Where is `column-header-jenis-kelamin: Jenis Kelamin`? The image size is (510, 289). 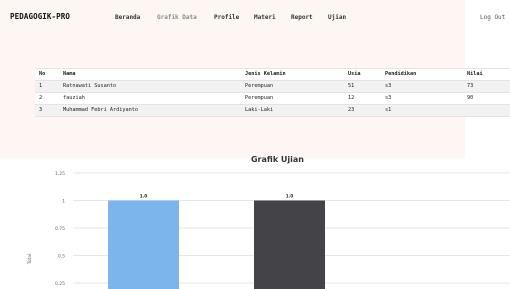
column-header-jenis-kelamin: Jenis Kelamin is located at coordinates (292, 74).